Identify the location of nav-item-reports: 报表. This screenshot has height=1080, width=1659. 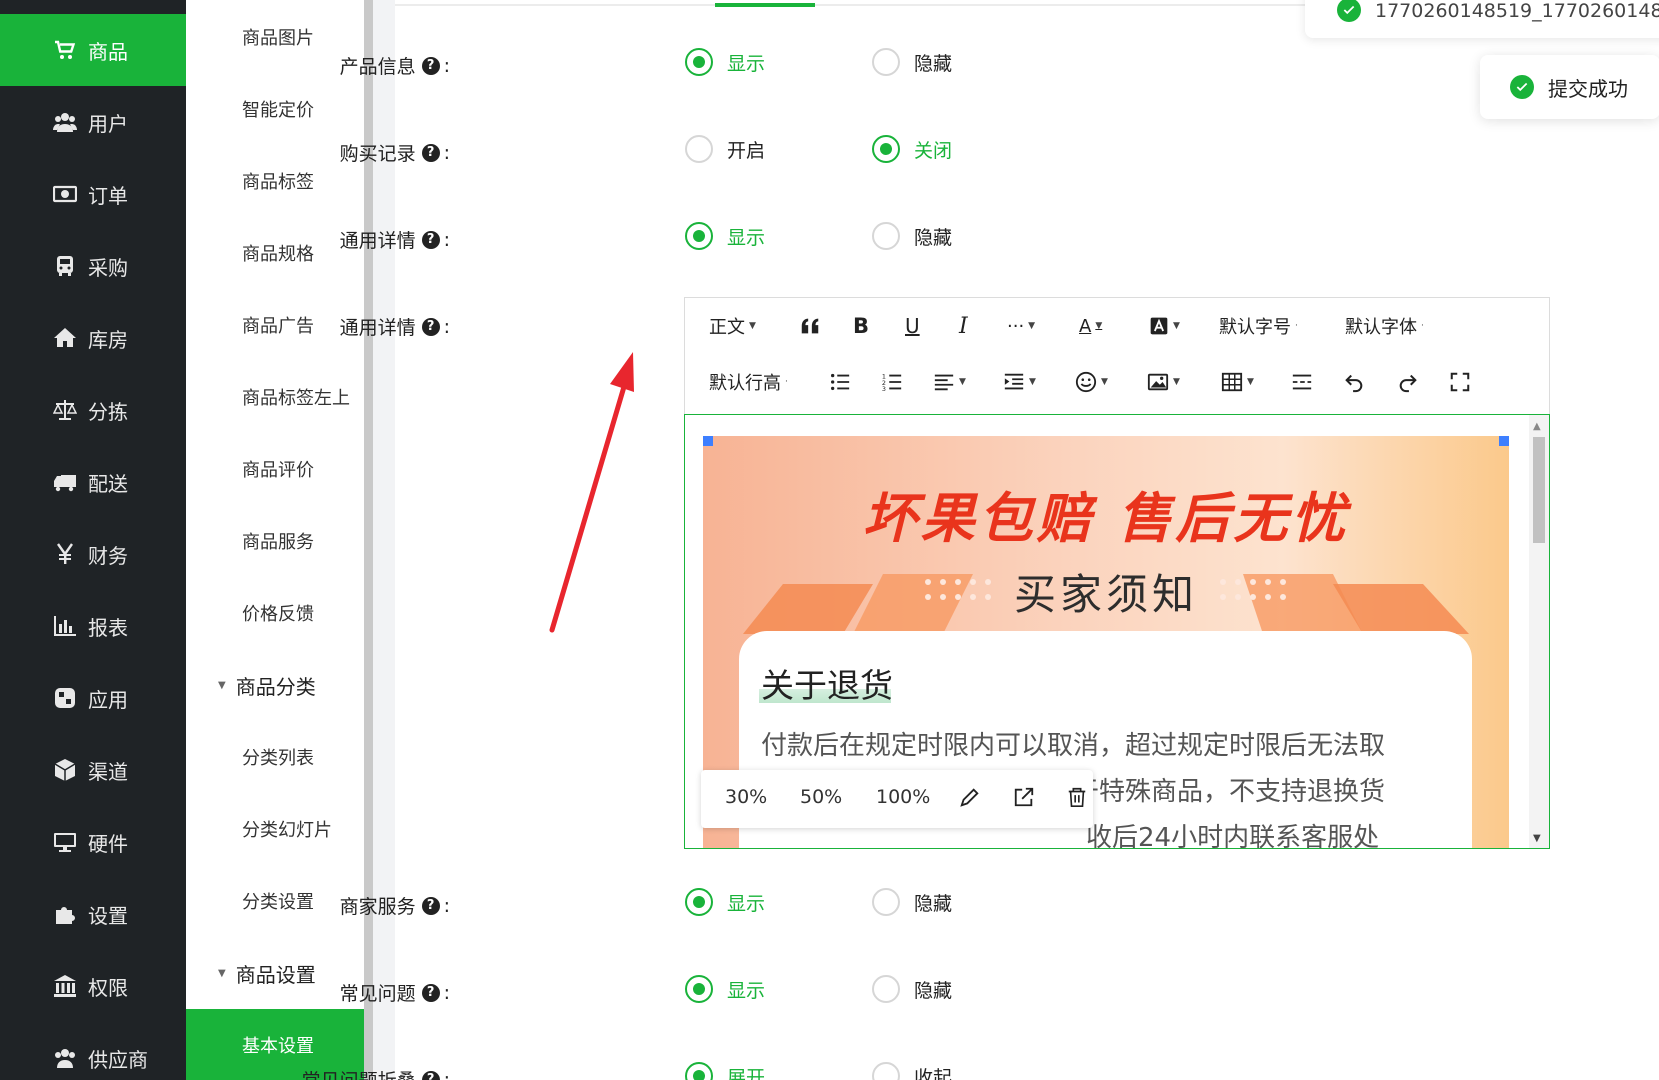
(93, 626).